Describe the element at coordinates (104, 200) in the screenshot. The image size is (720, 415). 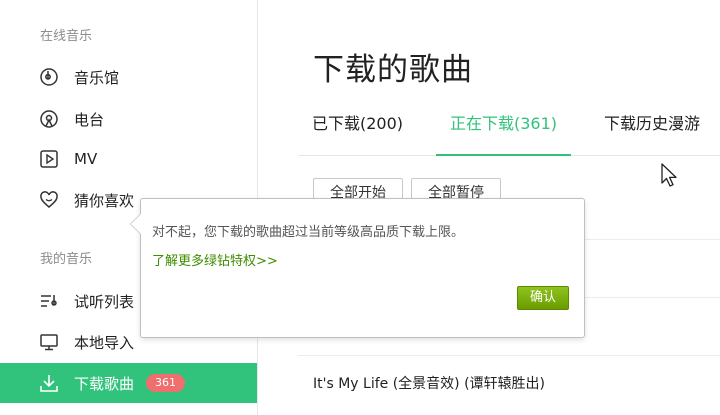
I see `sidebar-item-label: 猜你喜欢` at that location.